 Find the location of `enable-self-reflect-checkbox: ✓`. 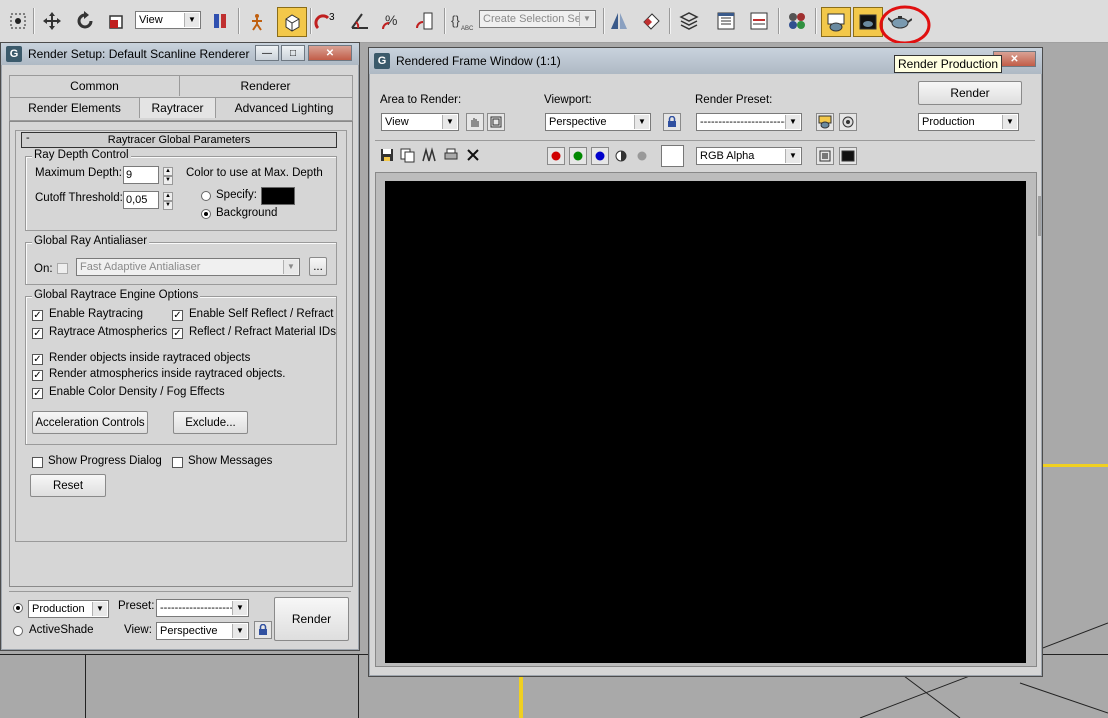

enable-self-reflect-checkbox: ✓ is located at coordinates (177, 315).